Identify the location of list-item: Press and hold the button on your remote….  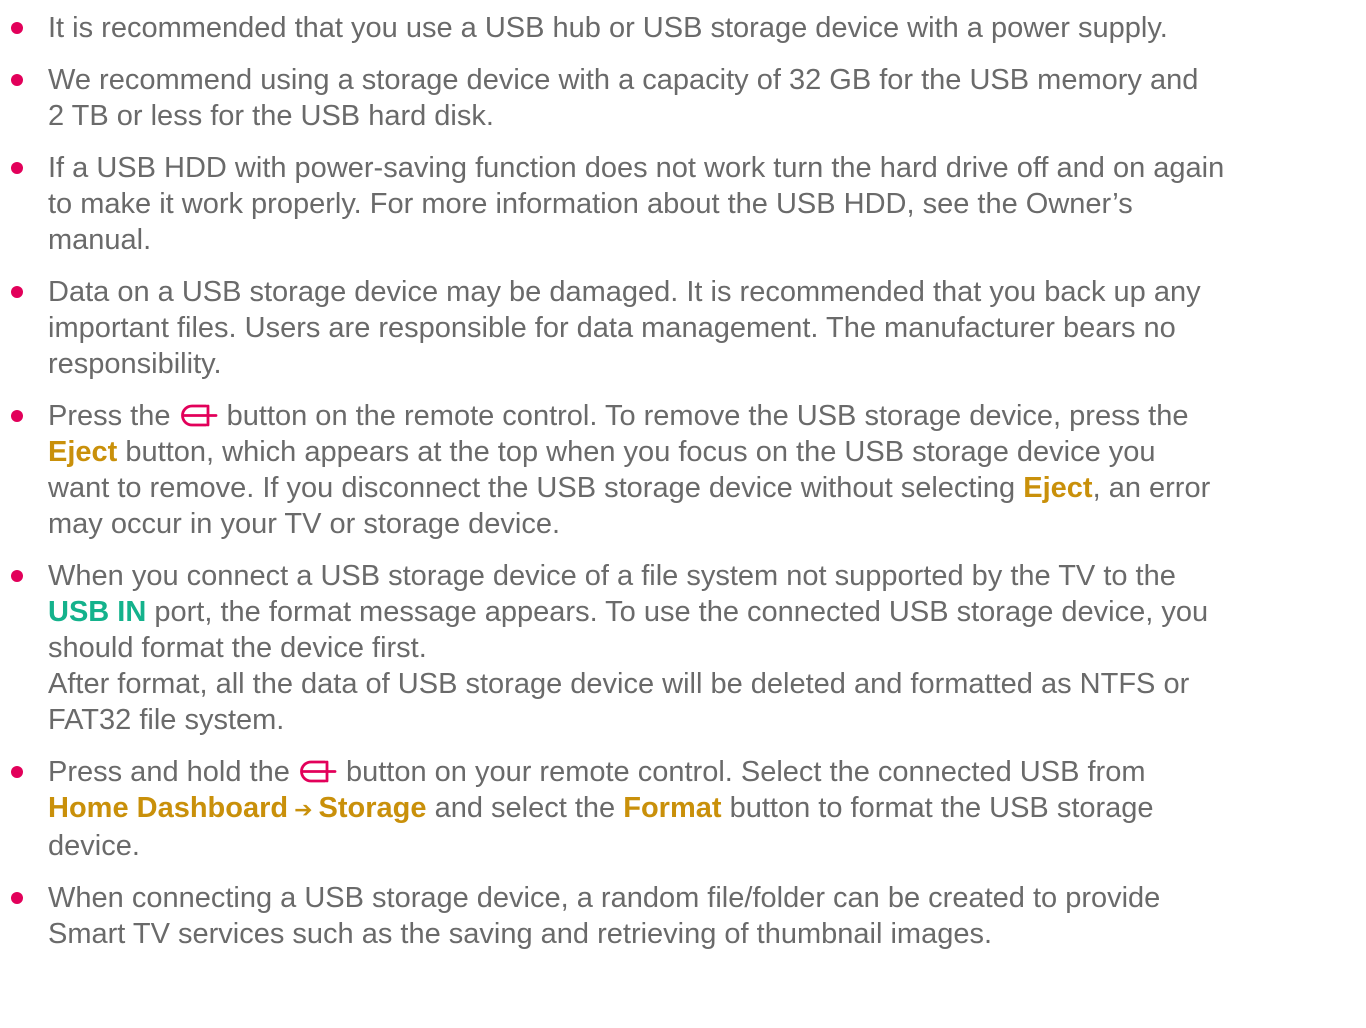
(683, 809).